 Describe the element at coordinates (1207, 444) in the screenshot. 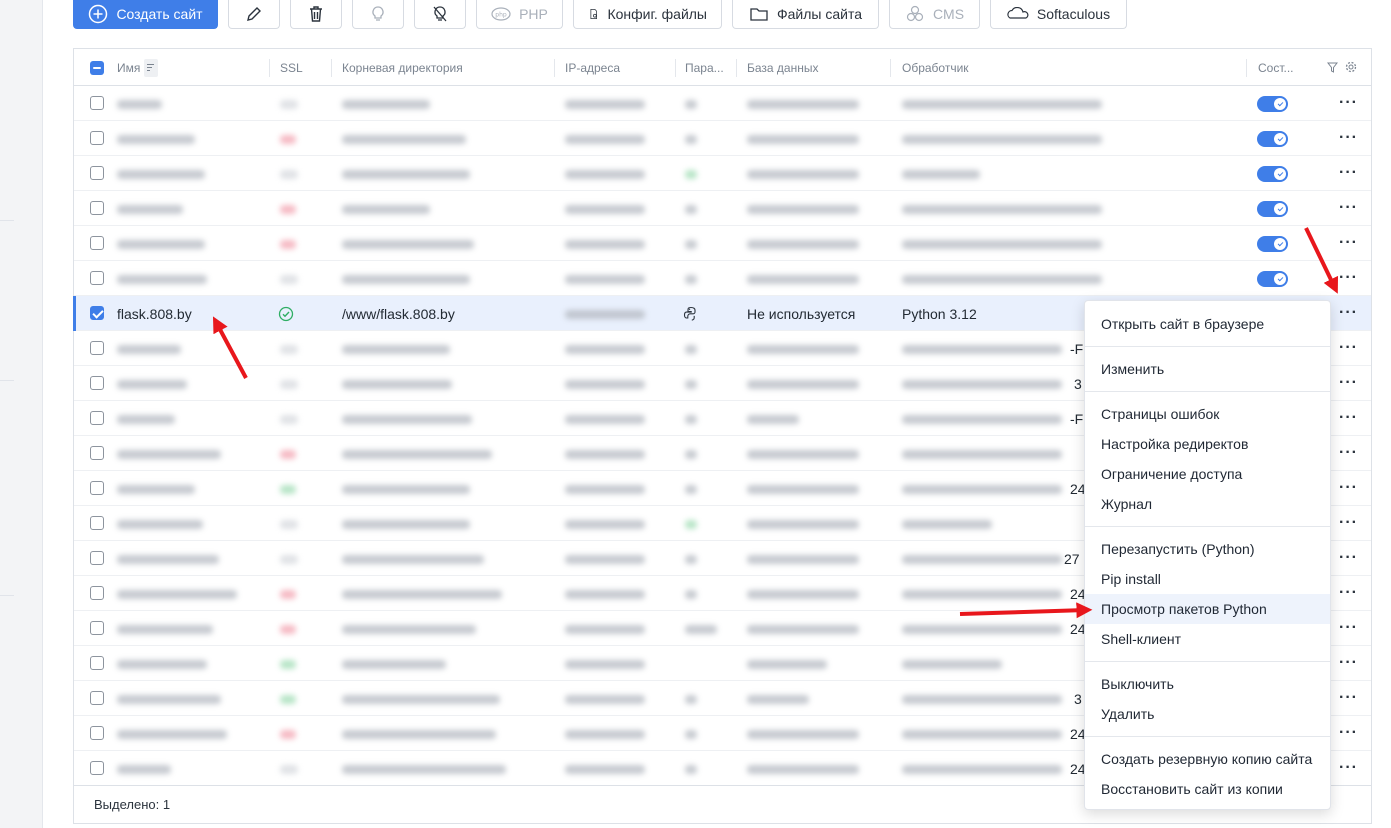

I see `menu-item-redirects: Настройка редиректов` at that location.